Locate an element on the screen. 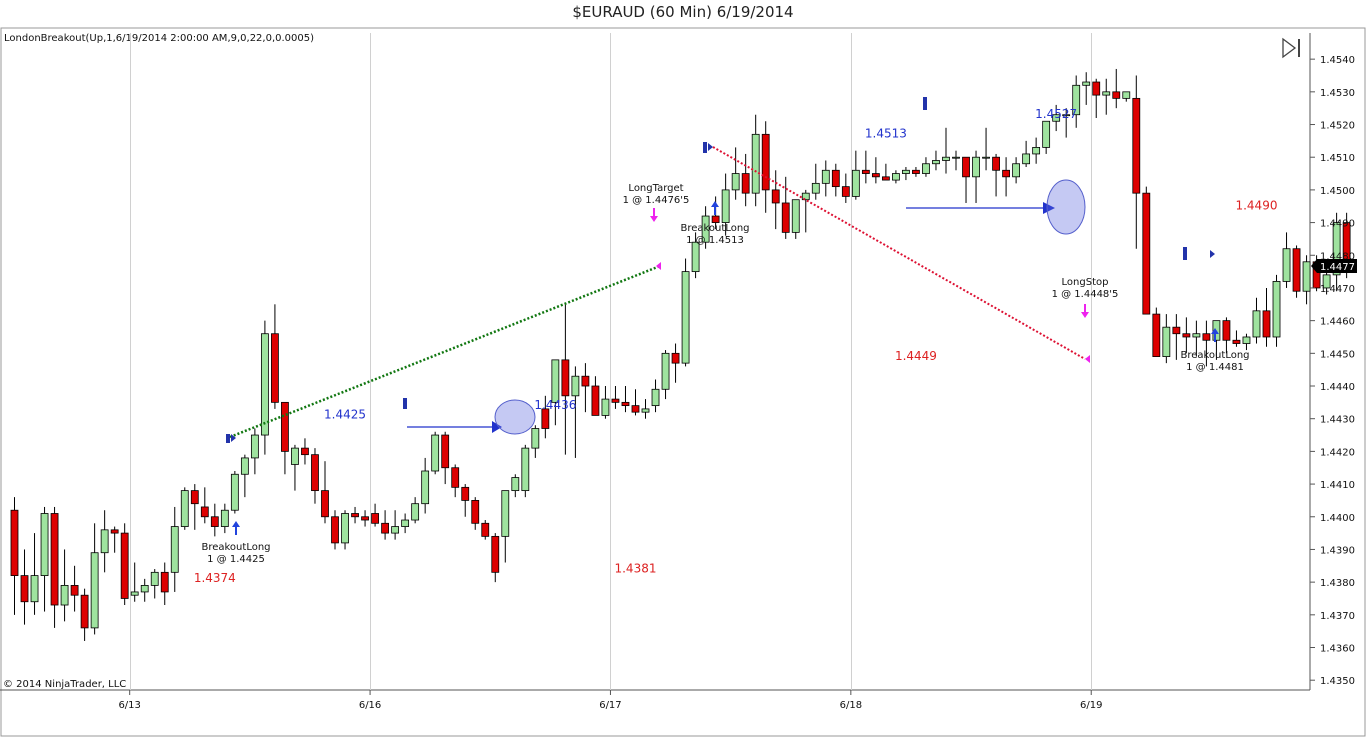  play-to-end-button is located at coordinates (1292, 48).